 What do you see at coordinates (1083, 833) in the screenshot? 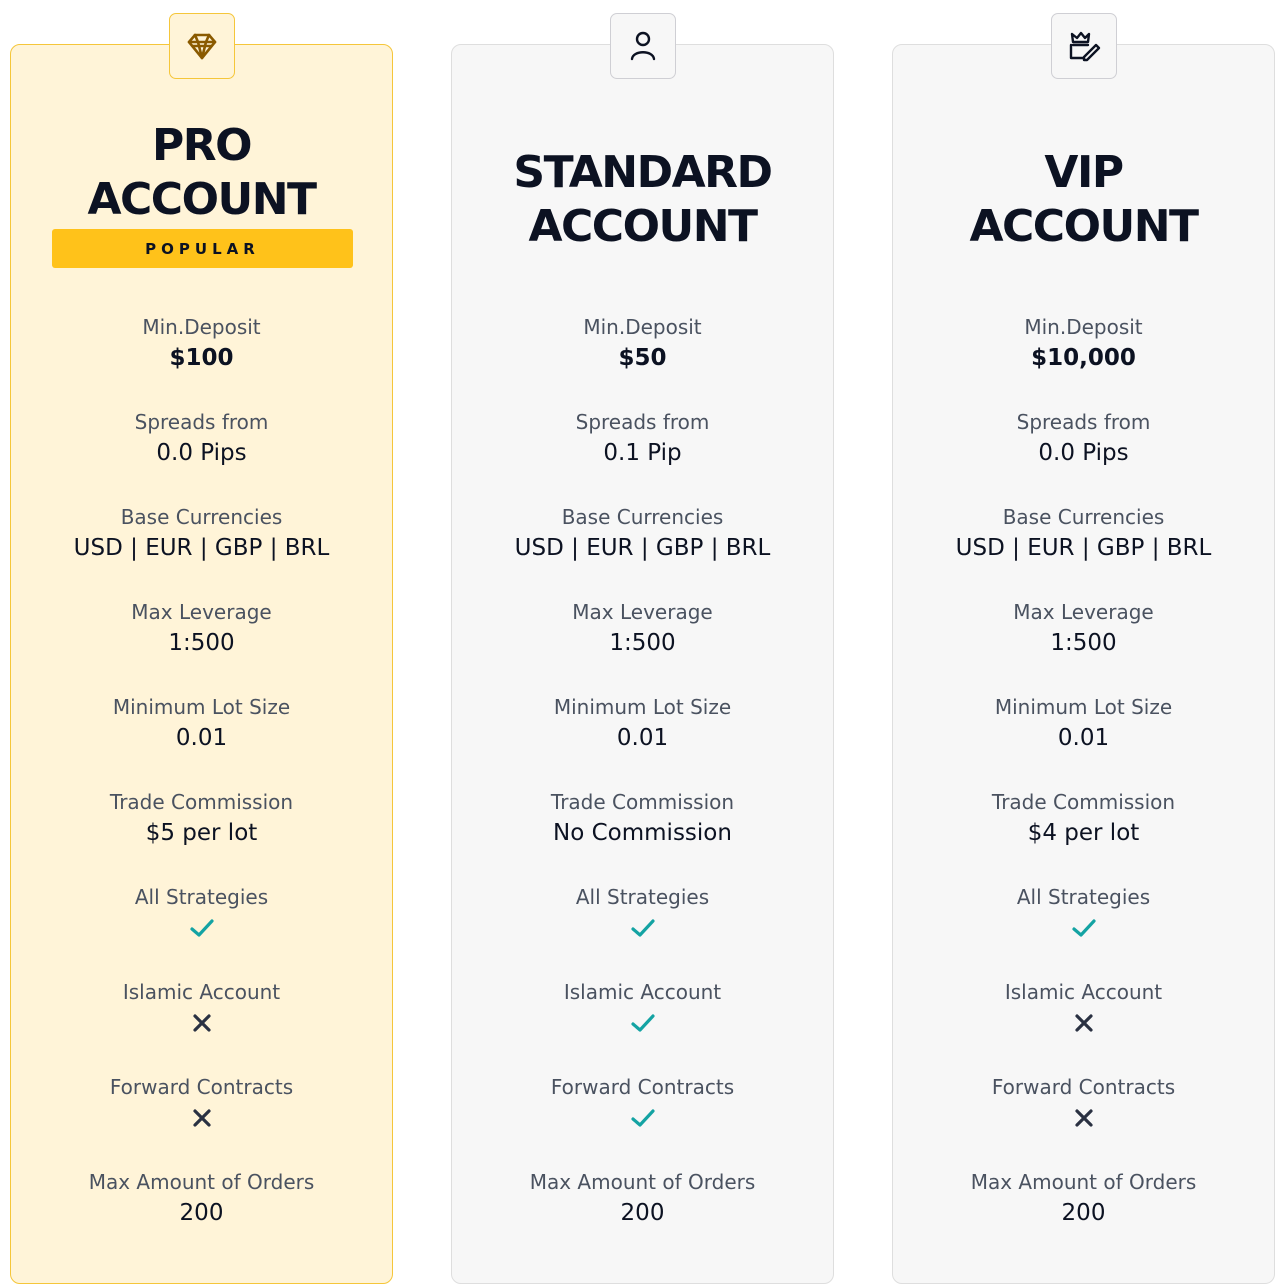
I see `feature-value: $4 per lot` at bounding box center [1083, 833].